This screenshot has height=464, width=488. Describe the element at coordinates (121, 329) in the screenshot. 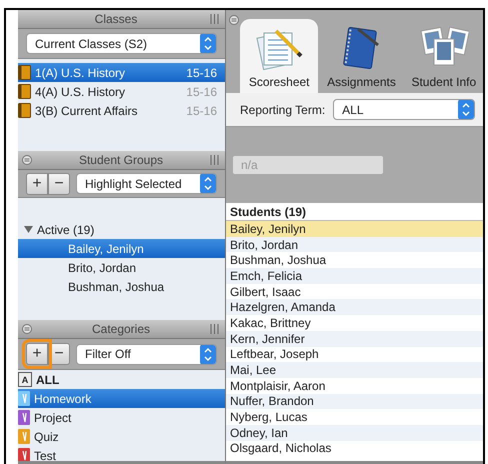

I see `panel-title: Categories` at that location.